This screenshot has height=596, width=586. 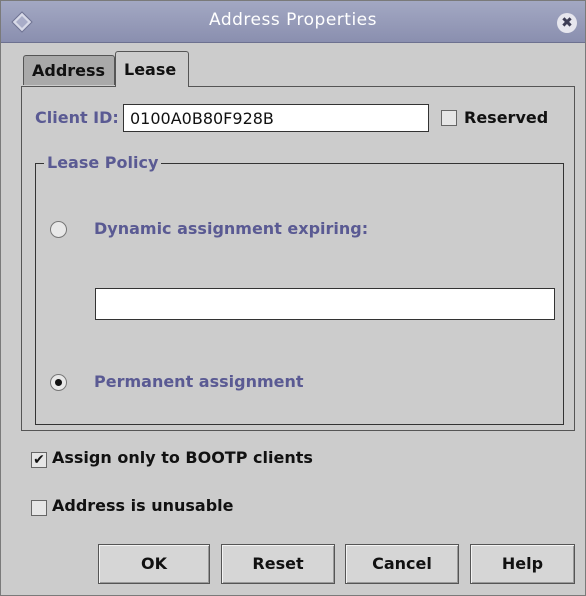 I want to click on permanent-assignment-radio, so click(x=58, y=382).